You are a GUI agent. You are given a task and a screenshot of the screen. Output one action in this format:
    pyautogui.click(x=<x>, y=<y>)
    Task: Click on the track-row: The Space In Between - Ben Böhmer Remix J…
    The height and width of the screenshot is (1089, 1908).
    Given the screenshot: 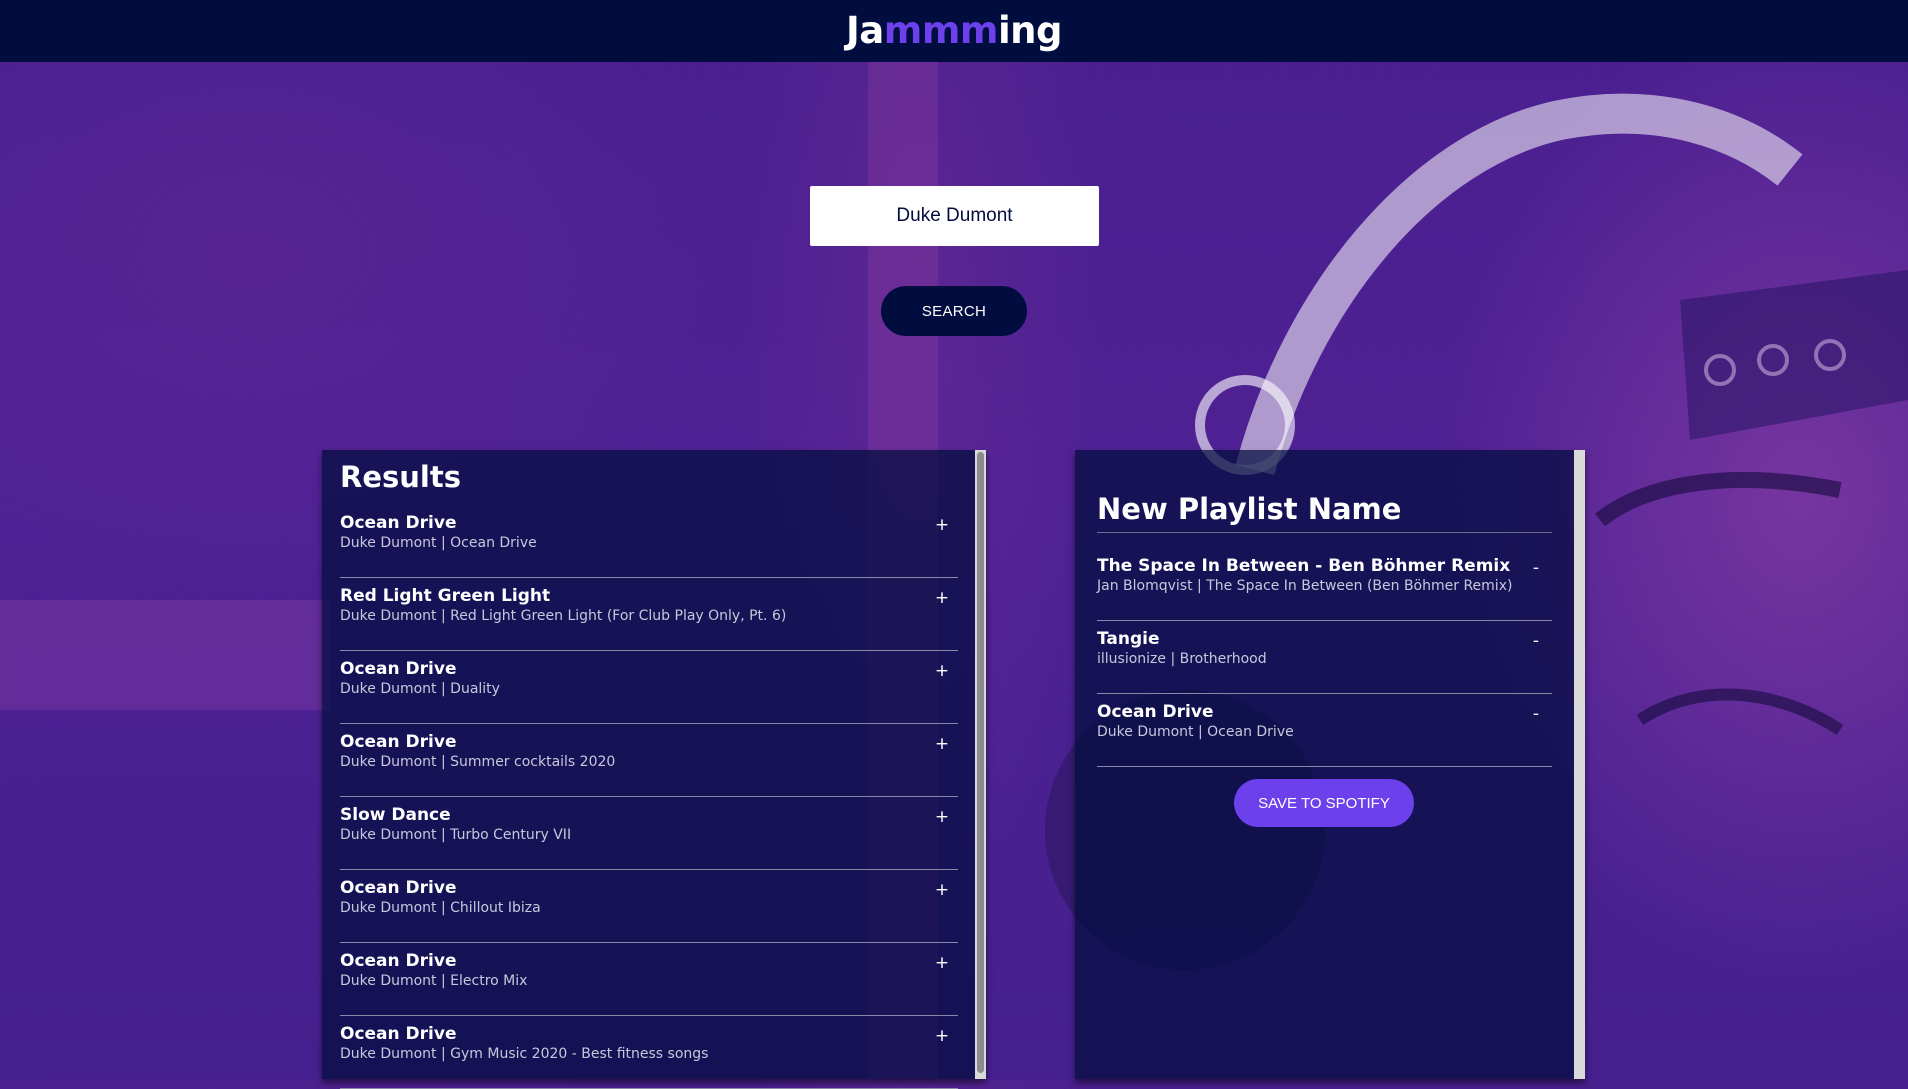 What is the action you would take?
    pyautogui.click(x=1324, y=584)
    